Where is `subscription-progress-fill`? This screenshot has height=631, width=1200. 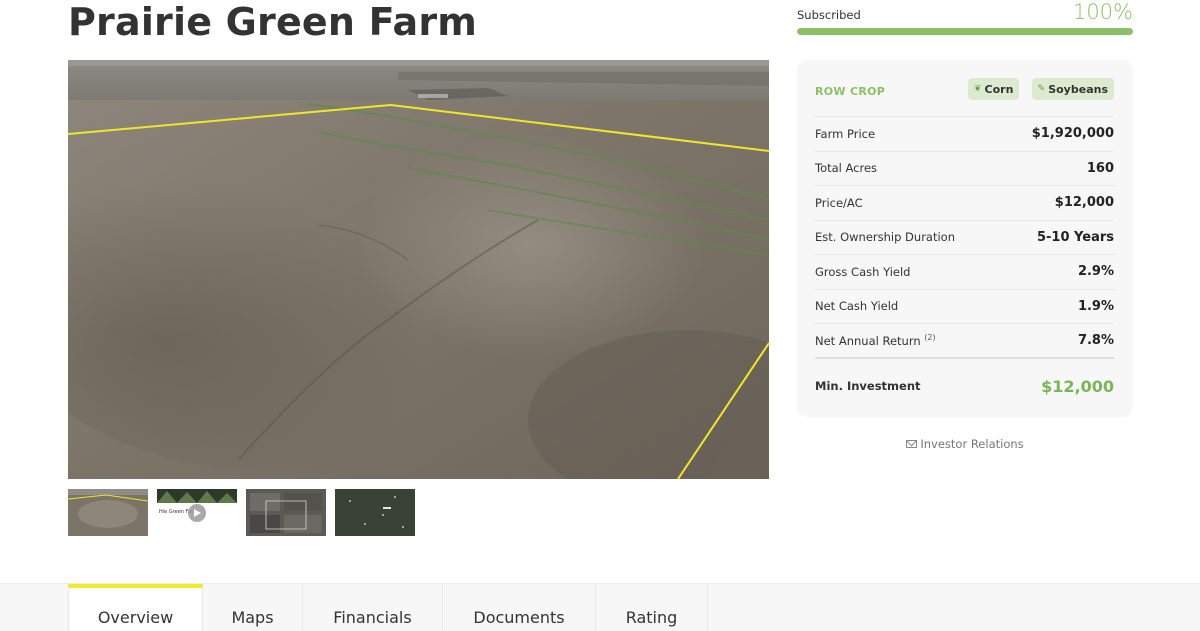 subscription-progress-fill is located at coordinates (965, 31).